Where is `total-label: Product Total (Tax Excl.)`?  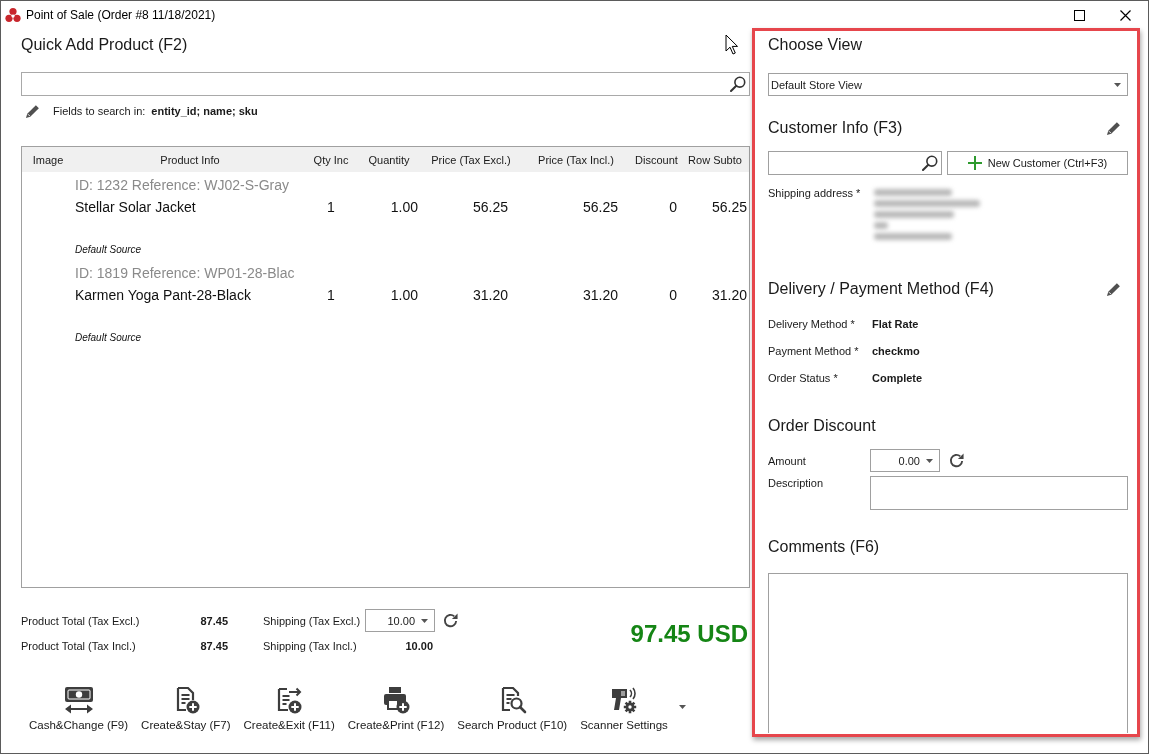 total-label: Product Total (Tax Excl.) is located at coordinates (80, 620).